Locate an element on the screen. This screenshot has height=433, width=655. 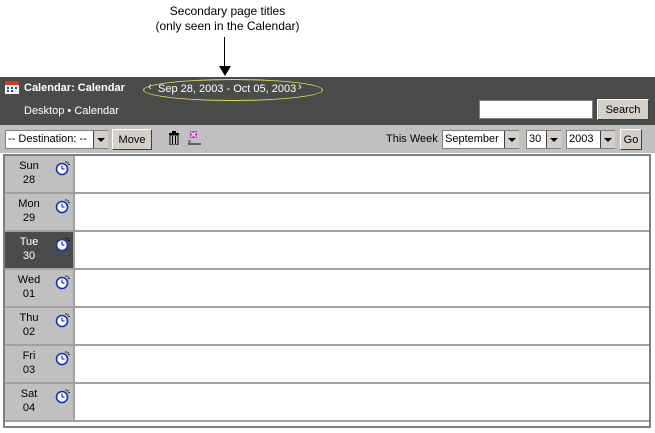
day-row: Sat 04 is located at coordinates (327, 403).